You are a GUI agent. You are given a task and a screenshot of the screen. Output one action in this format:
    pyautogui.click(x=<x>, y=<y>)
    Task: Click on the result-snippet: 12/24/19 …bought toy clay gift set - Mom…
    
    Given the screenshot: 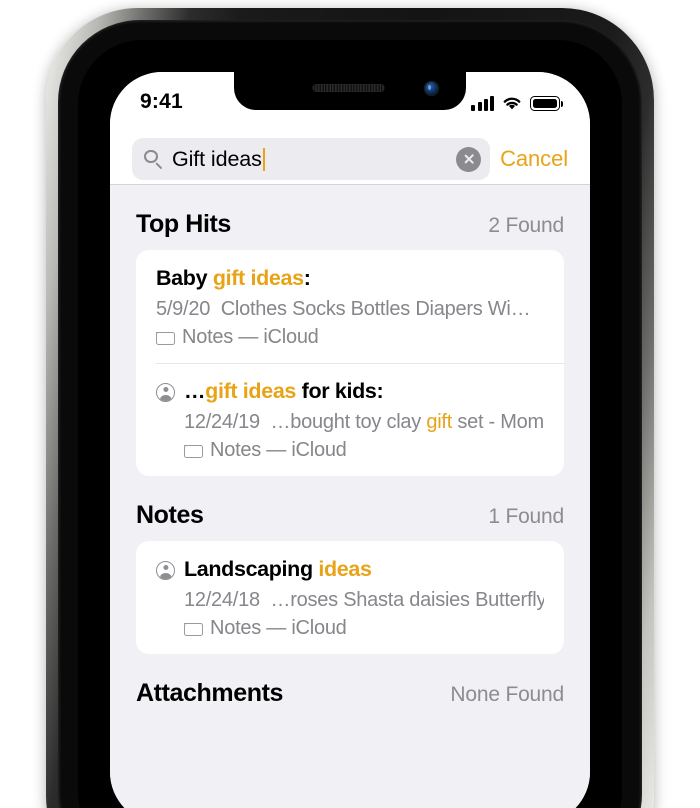 What is the action you would take?
    pyautogui.click(x=364, y=422)
    